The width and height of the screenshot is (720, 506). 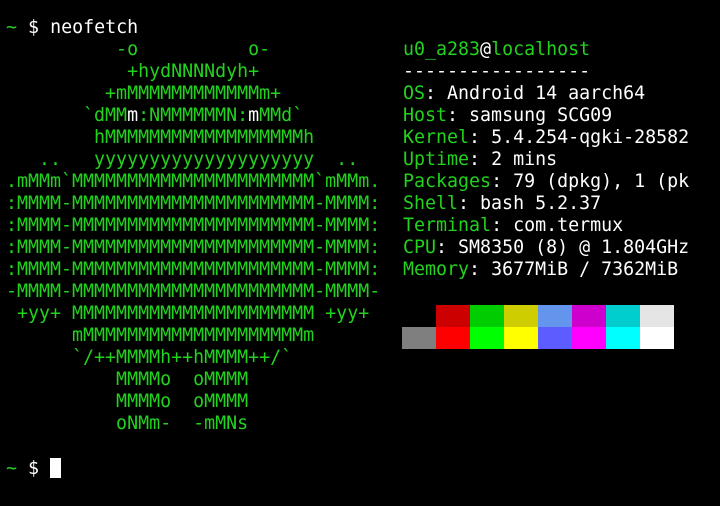 I want to click on info-key: Terminal, so click(x=447, y=225).